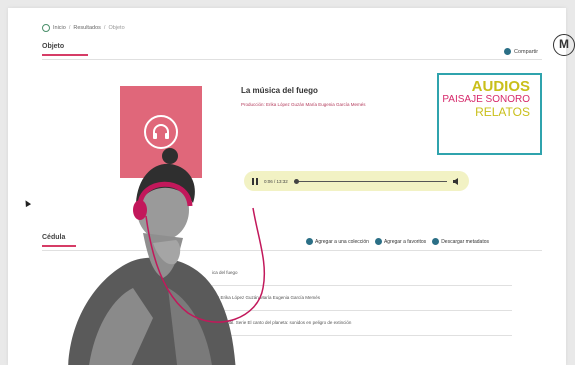 Image resolution: width=575 pixels, height=365 pixels. What do you see at coordinates (161, 132) in the screenshot?
I see `headphones-icon` at bounding box center [161, 132].